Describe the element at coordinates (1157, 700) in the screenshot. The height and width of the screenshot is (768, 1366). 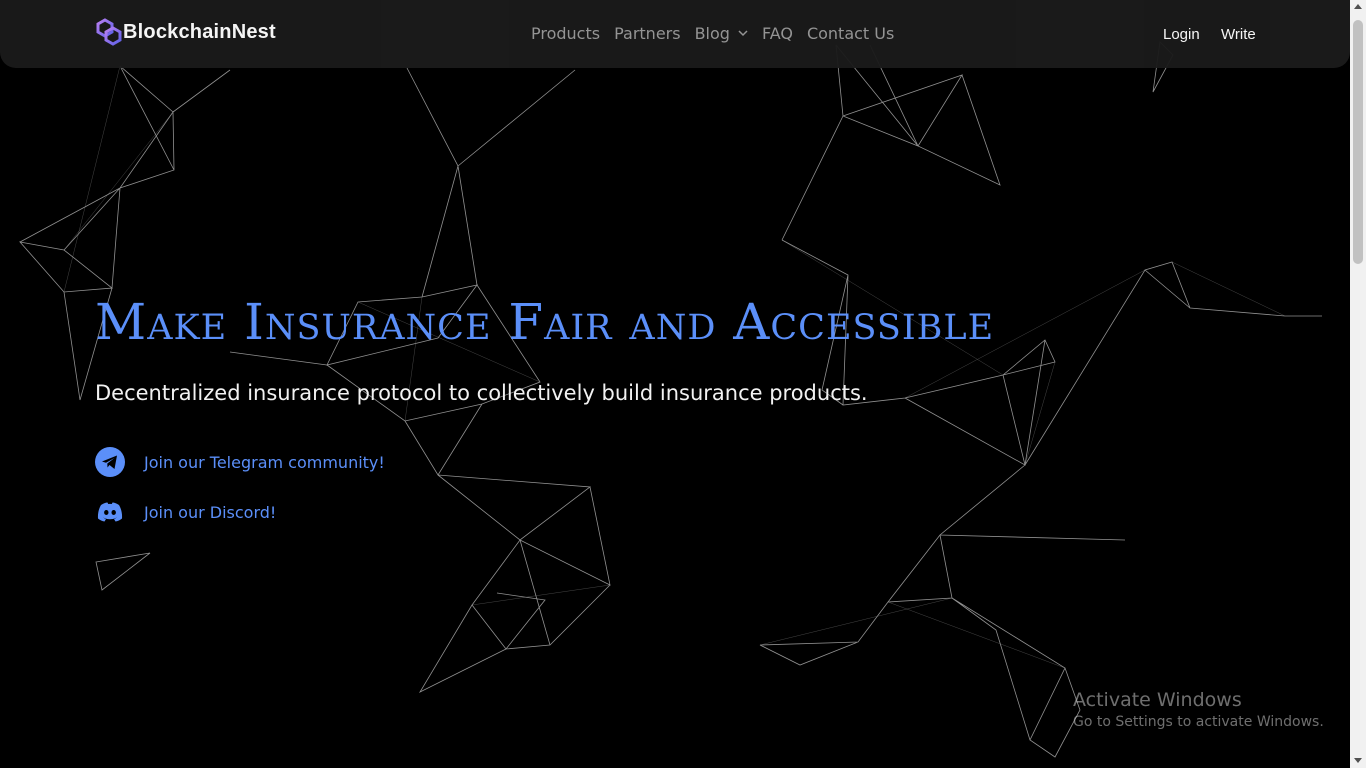
I see `watermark-title: Activate Windows` at that location.